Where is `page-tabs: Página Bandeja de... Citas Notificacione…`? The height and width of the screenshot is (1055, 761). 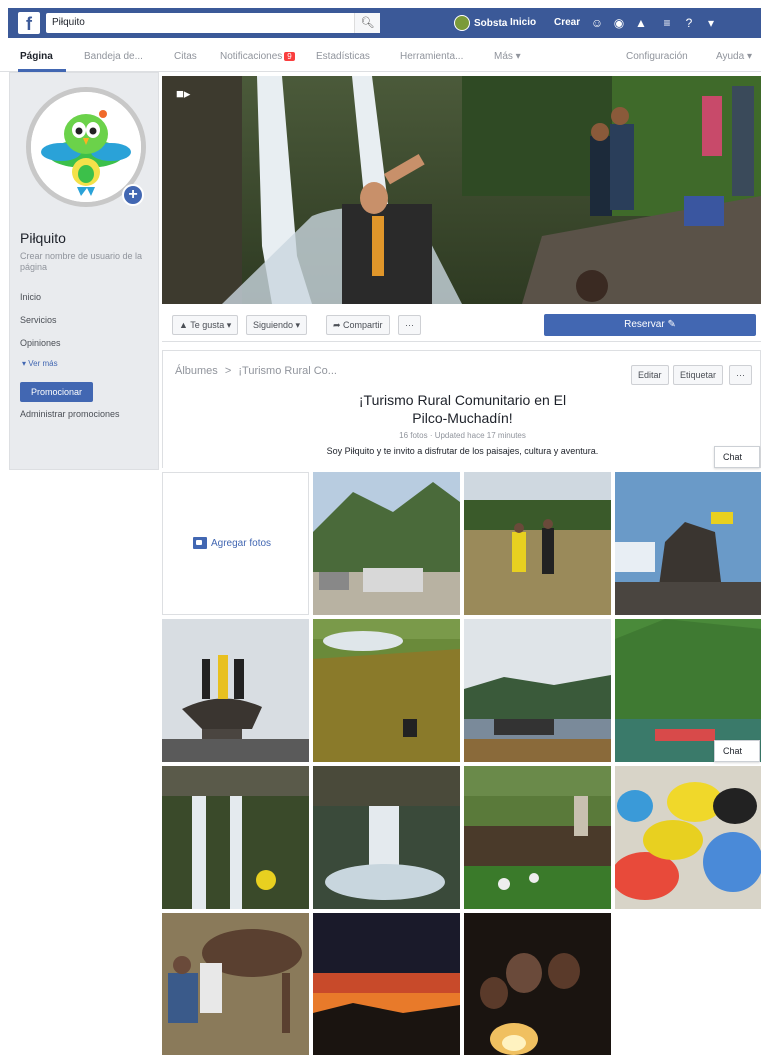
page-tabs: Página Bandeja de... Citas Notificacione… is located at coordinates (380, 56).